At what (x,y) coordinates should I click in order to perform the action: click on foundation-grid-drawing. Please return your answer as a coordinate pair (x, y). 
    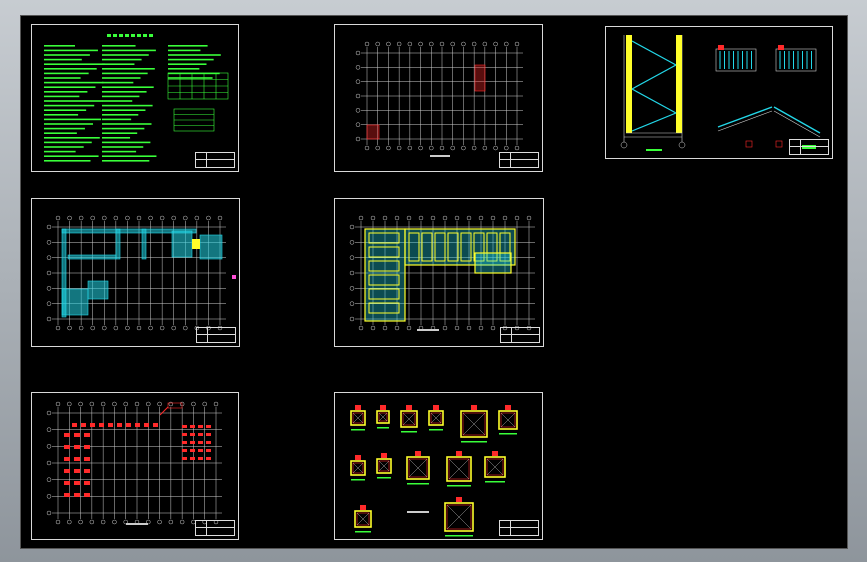
    Looking at the image, I should click on (439, 99).